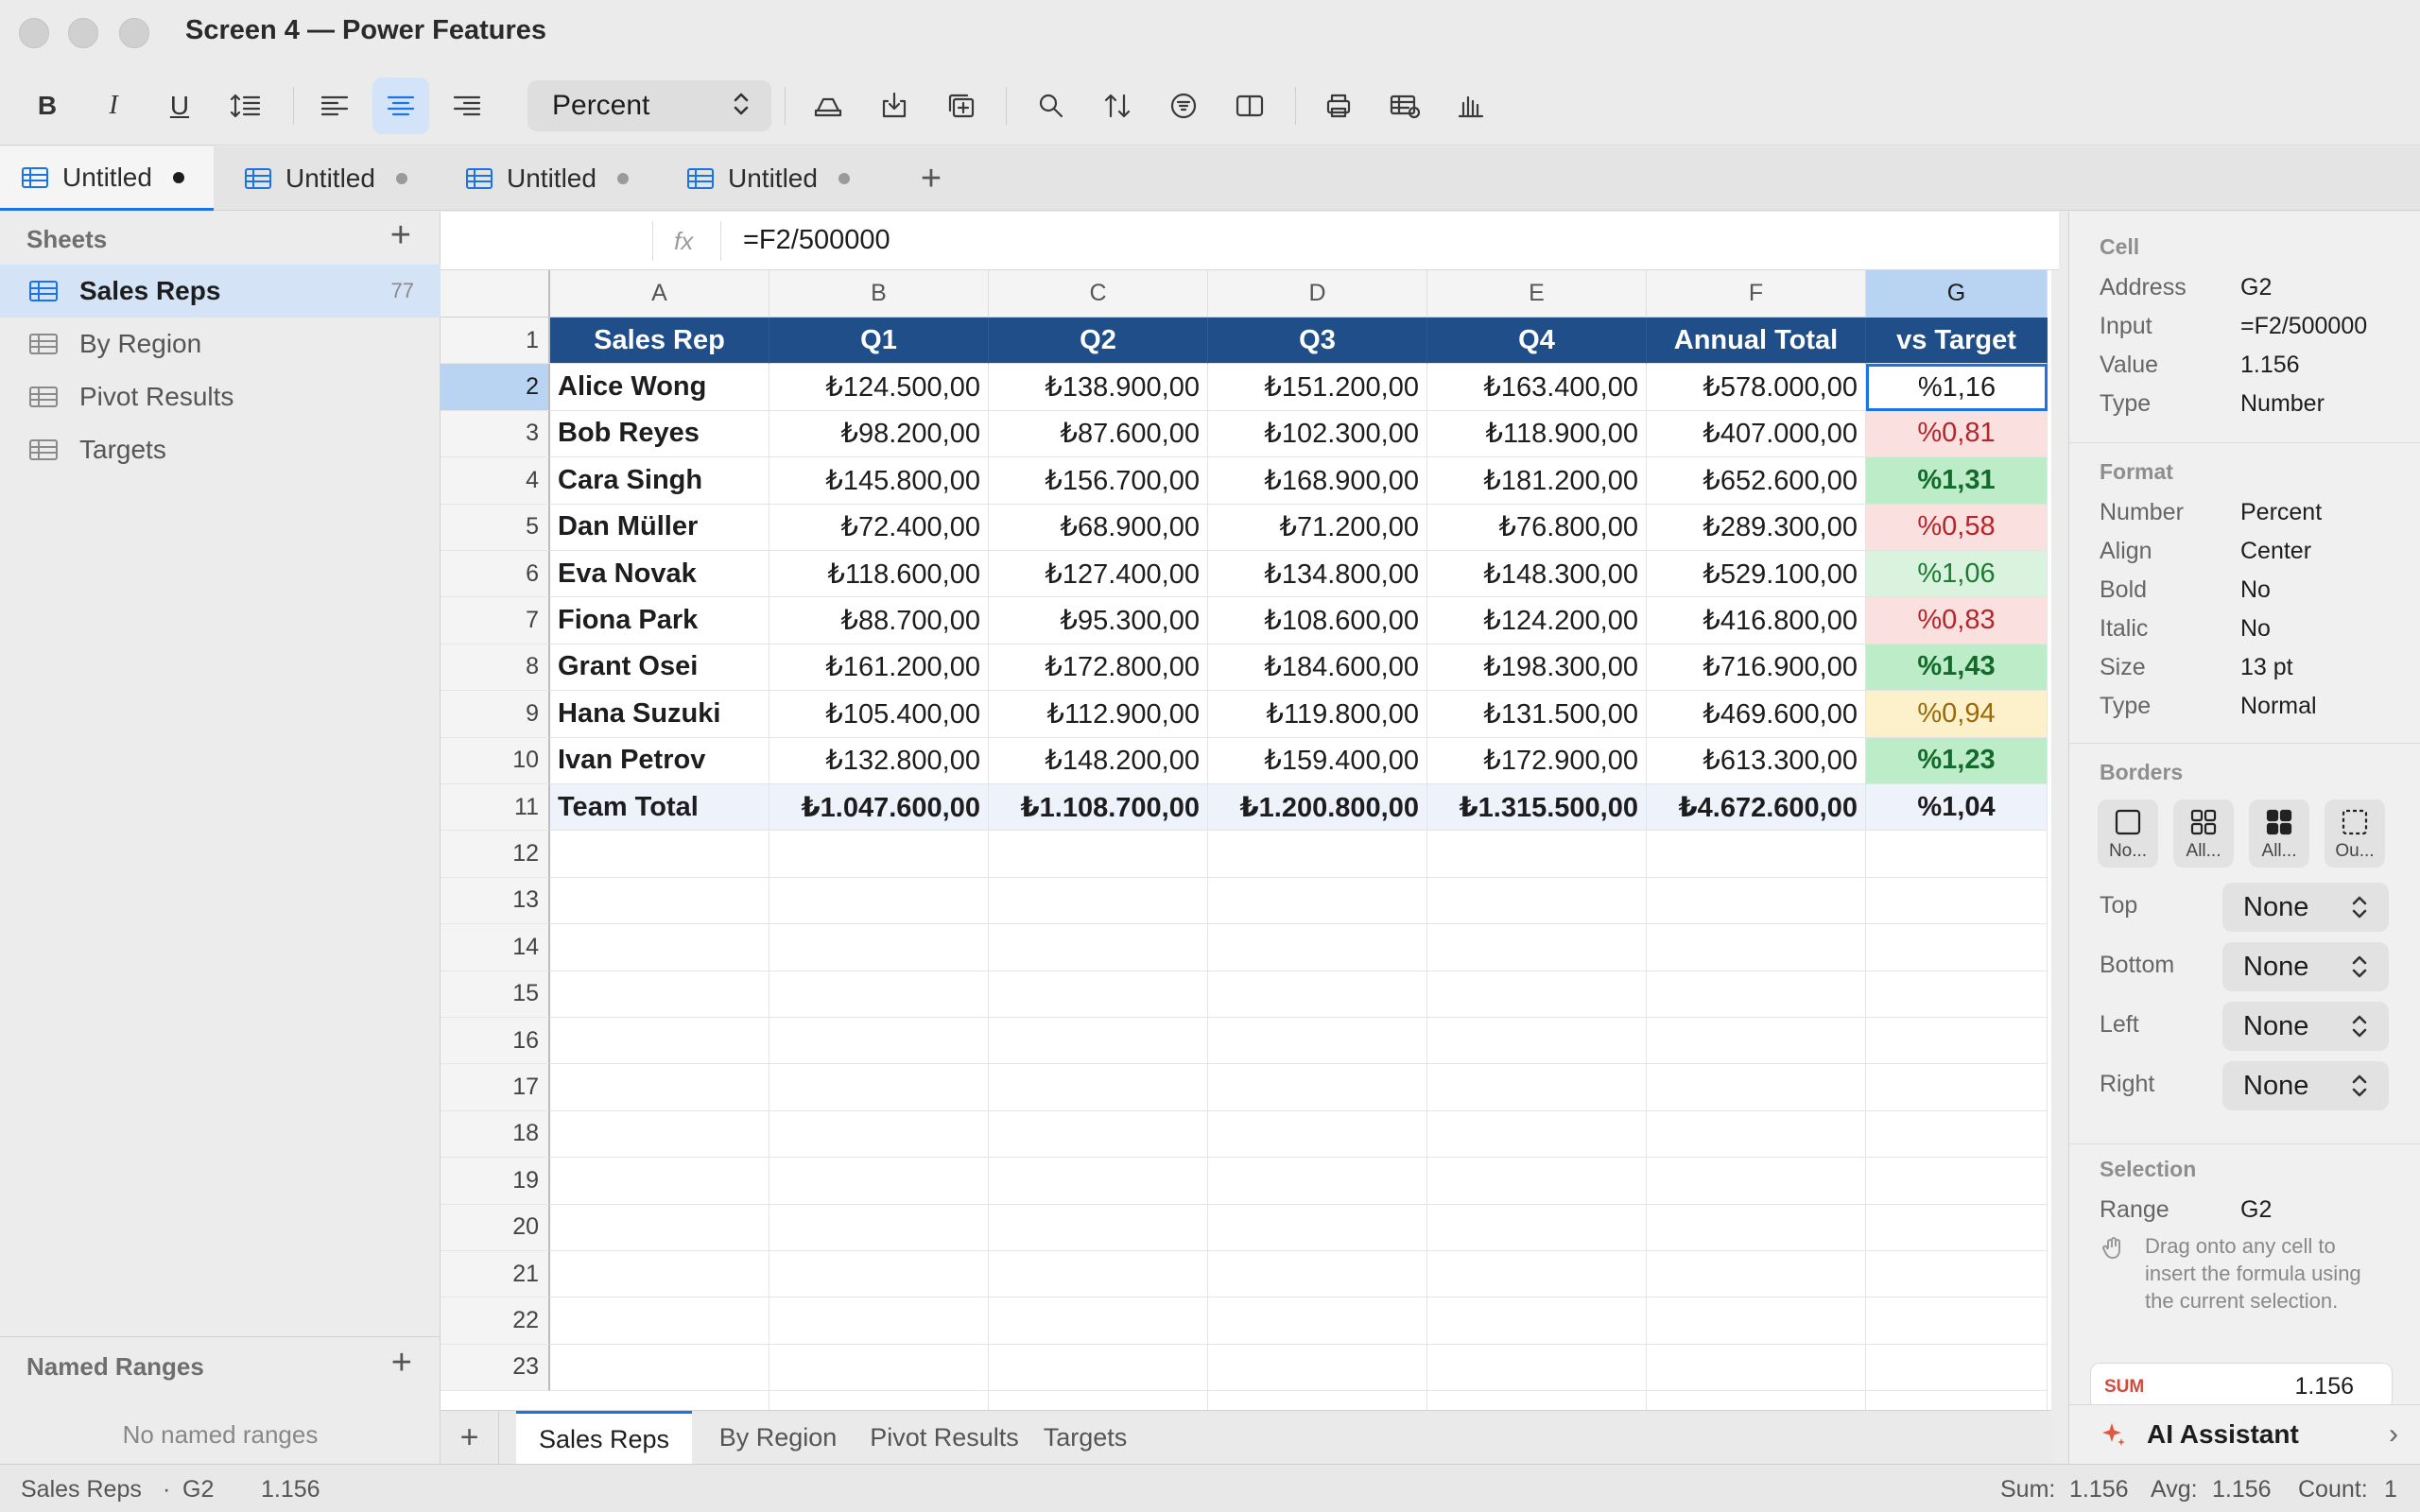  Describe the element at coordinates (1098, 574) in the screenshot. I see `quarter-value-cell: ₺127.400,00` at that location.